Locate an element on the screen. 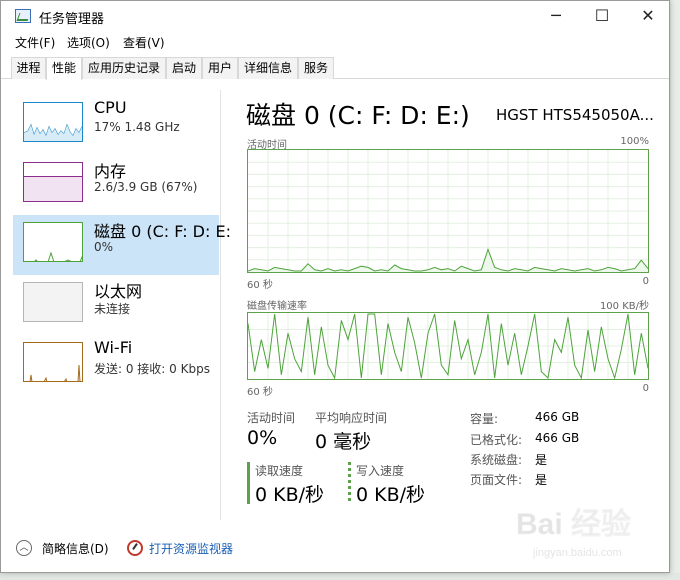 This screenshot has height=580, width=680. activity-time-graph is located at coordinates (448, 211).